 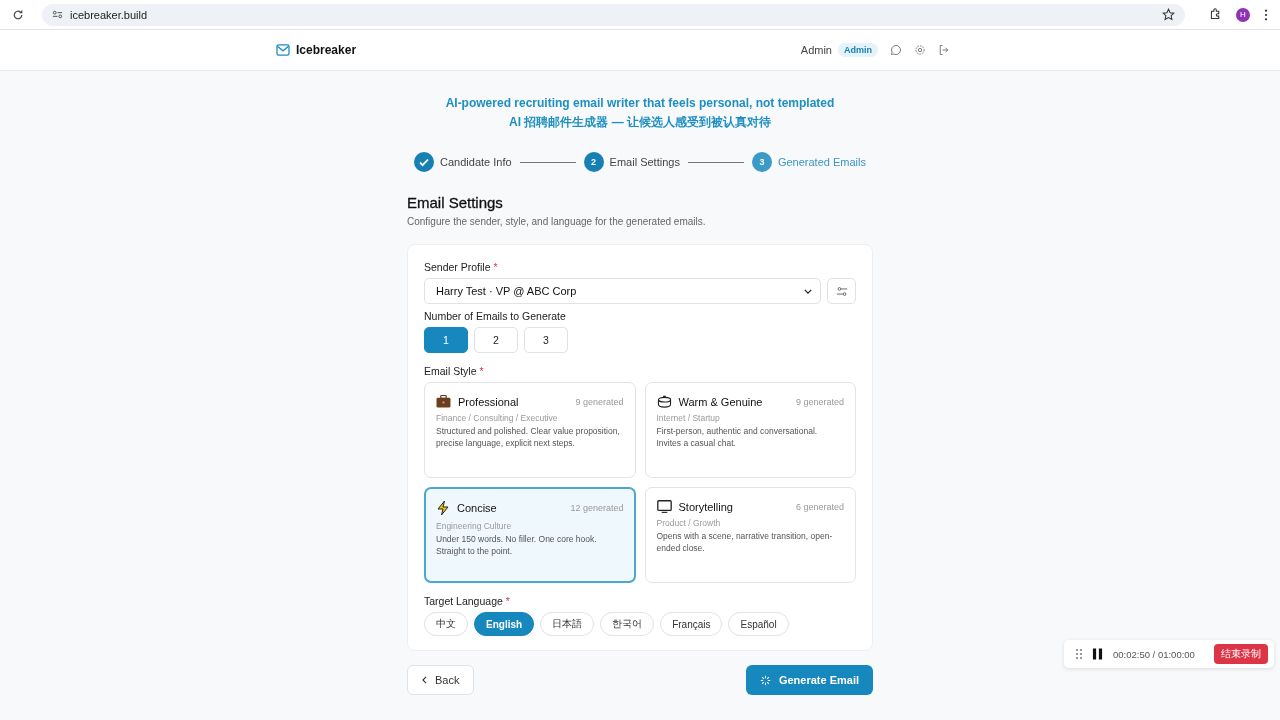 What do you see at coordinates (1243, 14) in the screenshot?
I see `profile-avatar: H` at bounding box center [1243, 14].